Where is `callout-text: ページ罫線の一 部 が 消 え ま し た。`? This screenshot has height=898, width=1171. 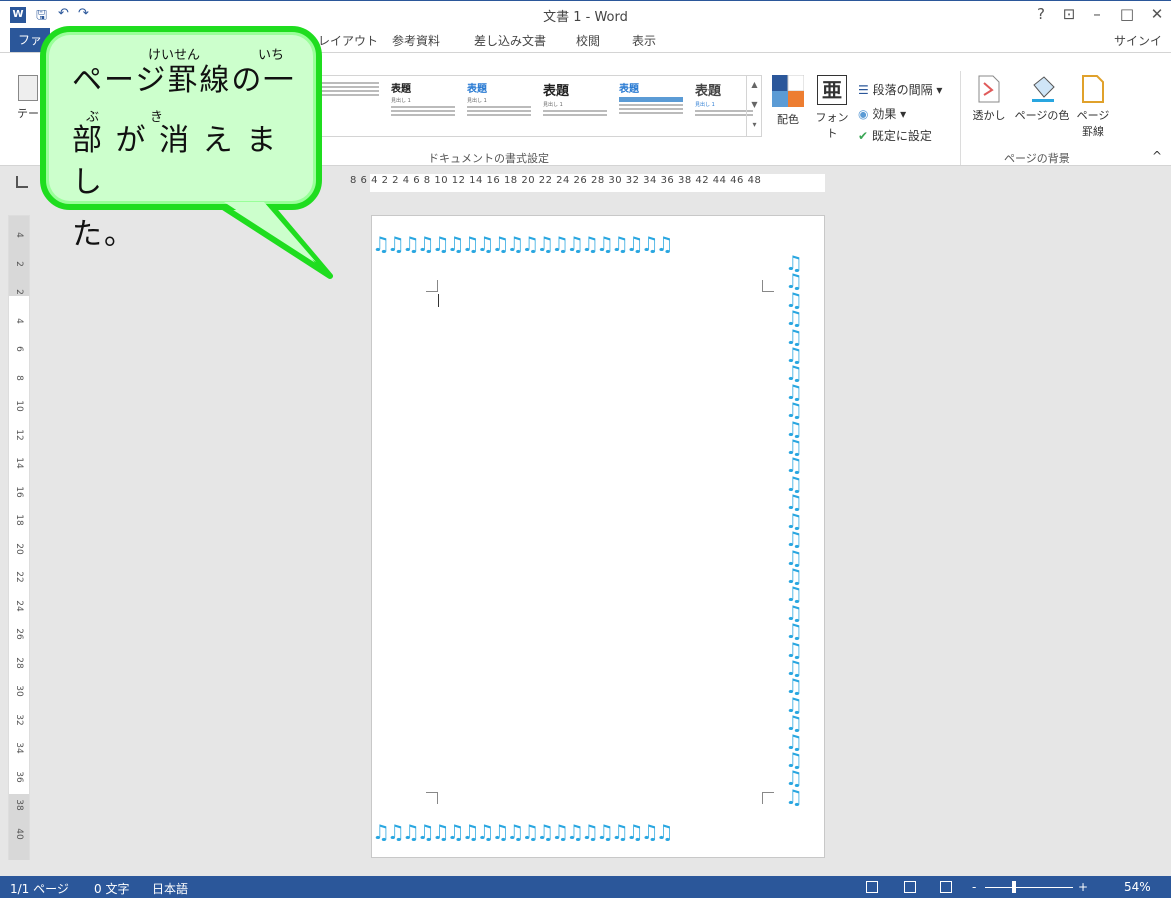
callout-text: ページ罫線の一 部 が 消 え ま し た。 is located at coordinates (192, 158).